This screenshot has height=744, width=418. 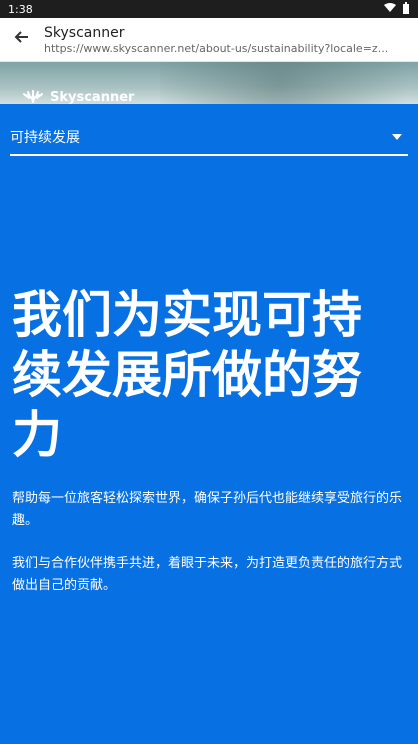 I want to click on sunrise-logo-icon, so click(x=33, y=97).